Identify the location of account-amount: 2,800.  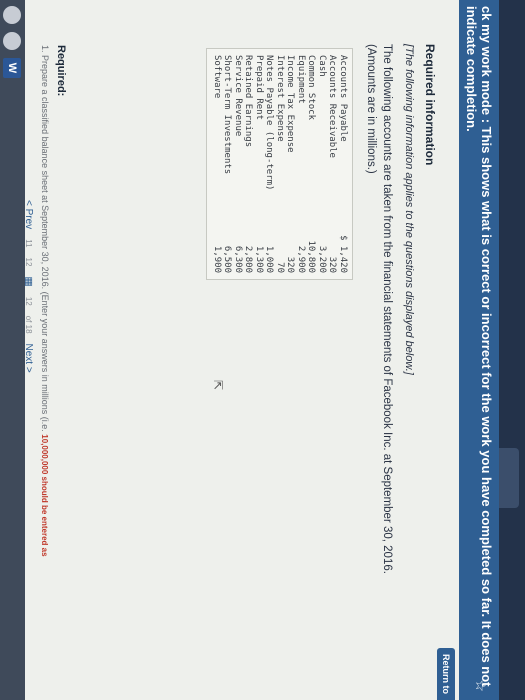
(248, 259).